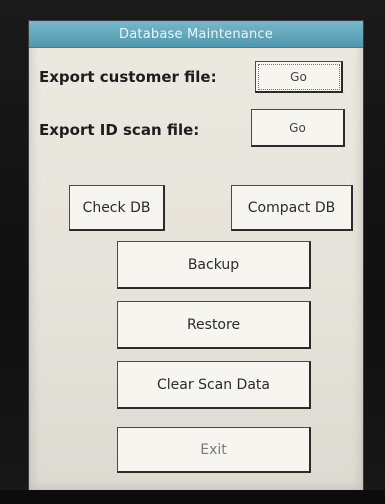 The width and height of the screenshot is (385, 504). I want to click on export-id-scan-go-button: Go, so click(298, 128).